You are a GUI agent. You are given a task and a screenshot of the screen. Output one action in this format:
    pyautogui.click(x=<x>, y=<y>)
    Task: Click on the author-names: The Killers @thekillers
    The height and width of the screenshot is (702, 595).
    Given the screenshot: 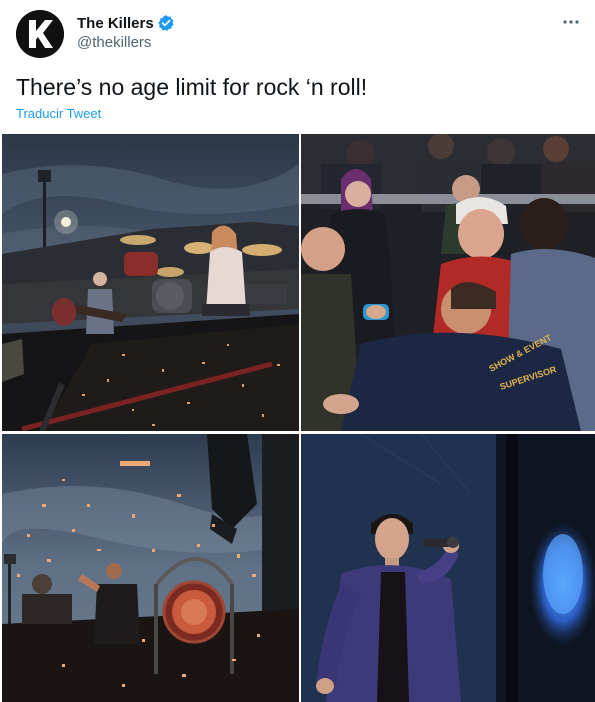 What is the action you would take?
    pyautogui.click(x=126, y=32)
    